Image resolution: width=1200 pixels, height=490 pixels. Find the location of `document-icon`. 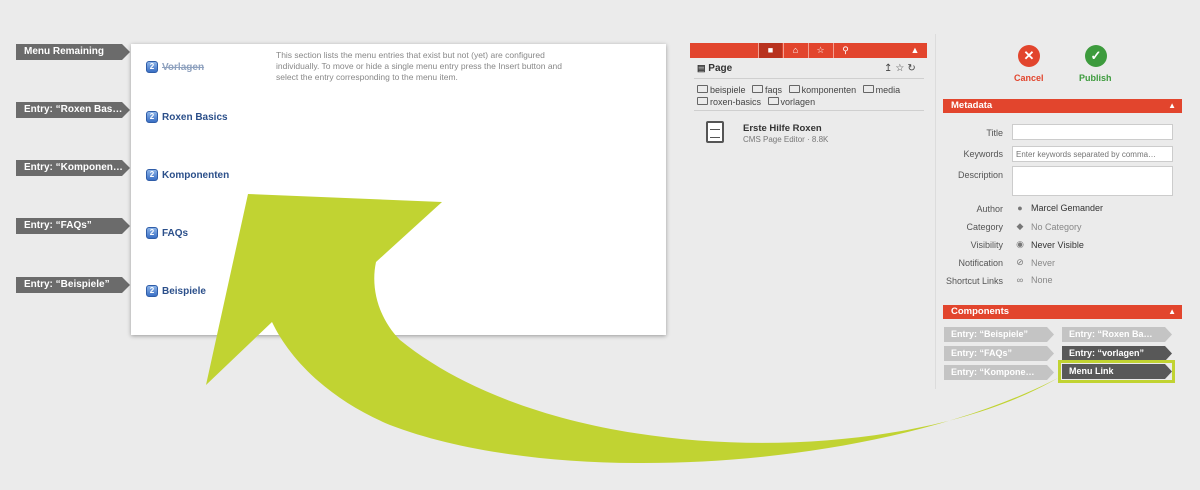

document-icon is located at coordinates (715, 132).